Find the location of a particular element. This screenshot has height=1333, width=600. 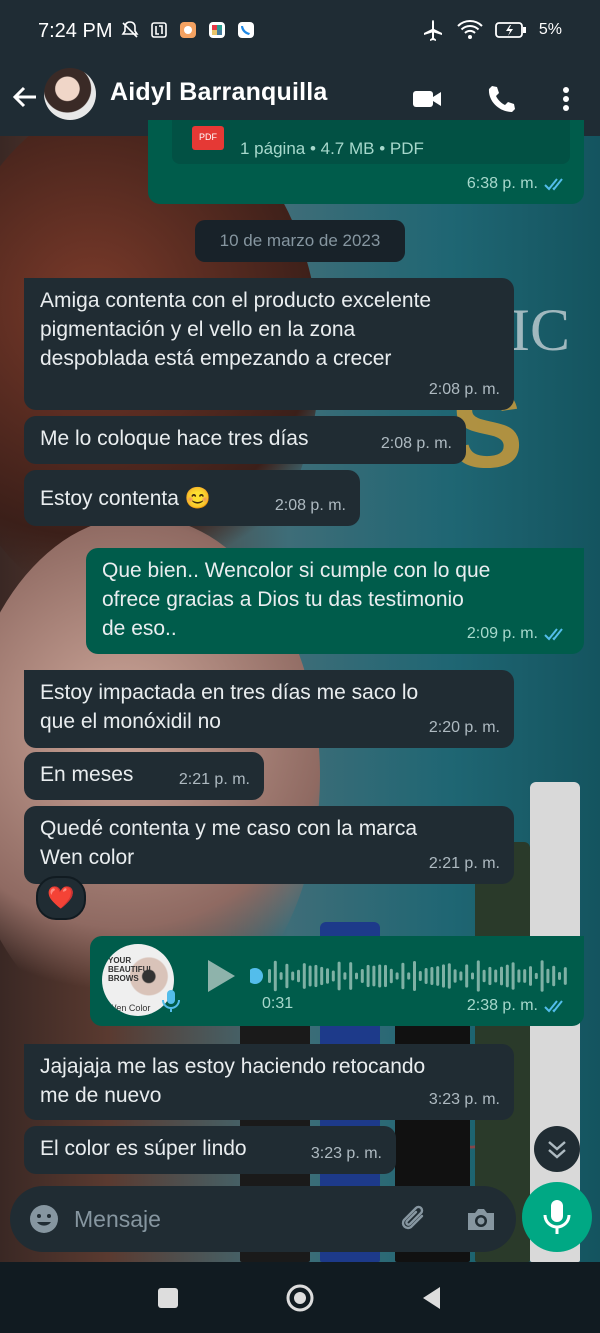

battery-percent: 5% is located at coordinates (550, 29).